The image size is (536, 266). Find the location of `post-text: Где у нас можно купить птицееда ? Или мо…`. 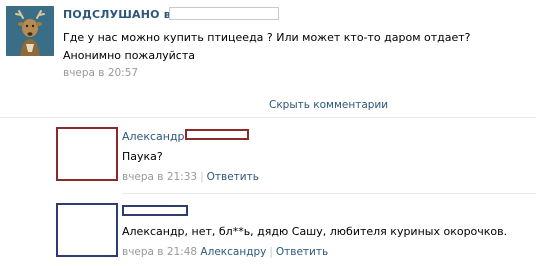

post-text: Где у нас можно купить птицееда ? Или мо… is located at coordinates (267, 47).